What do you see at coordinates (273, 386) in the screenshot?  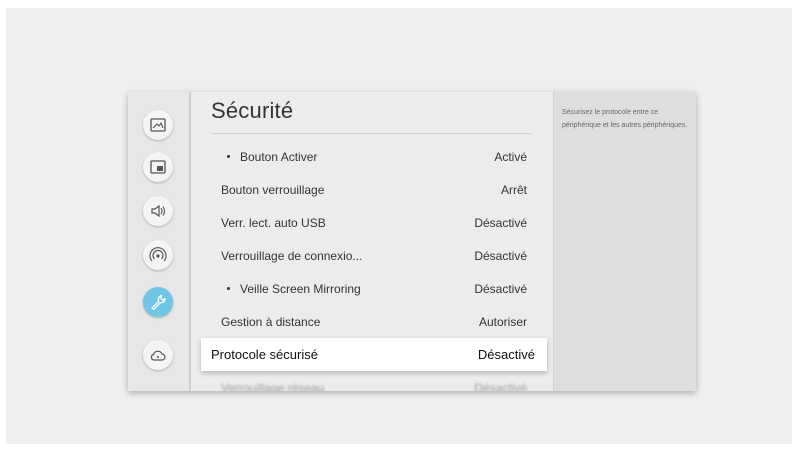 I see `setting-label: Verrouillage réseau` at bounding box center [273, 386].